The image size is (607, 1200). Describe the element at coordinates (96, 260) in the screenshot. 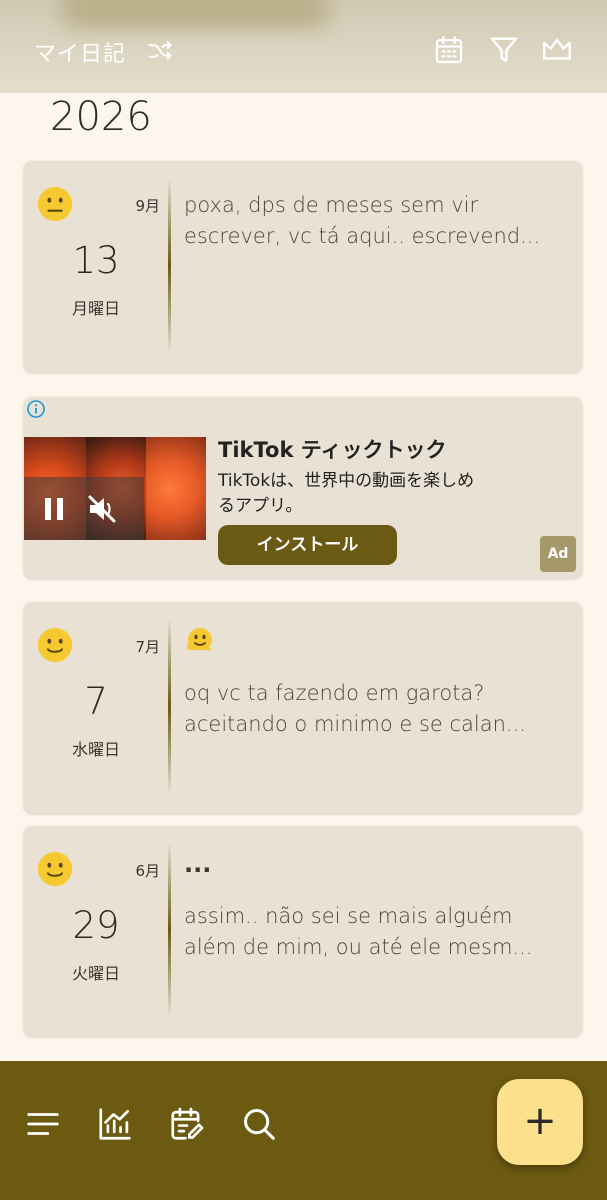

I see `entry-day: 13` at that location.